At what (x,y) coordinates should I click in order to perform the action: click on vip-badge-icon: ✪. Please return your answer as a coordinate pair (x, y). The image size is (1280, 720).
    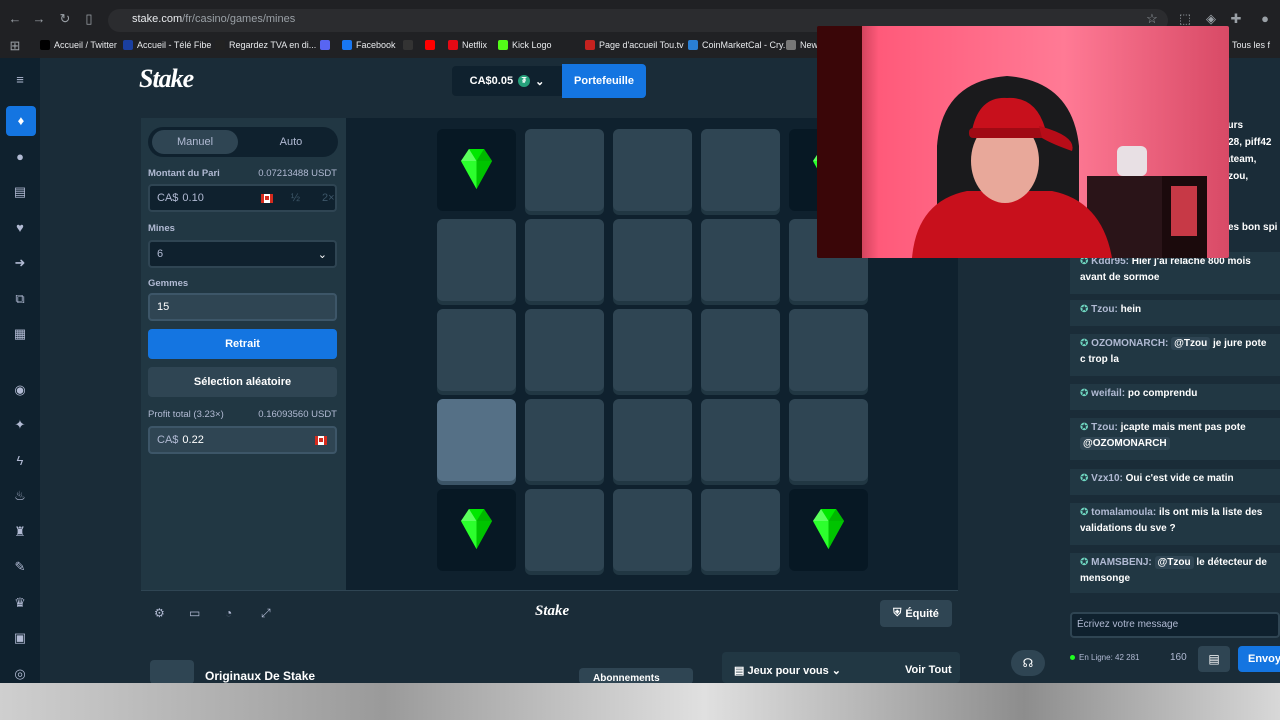
    Looking at the image, I should click on (1086, 562).